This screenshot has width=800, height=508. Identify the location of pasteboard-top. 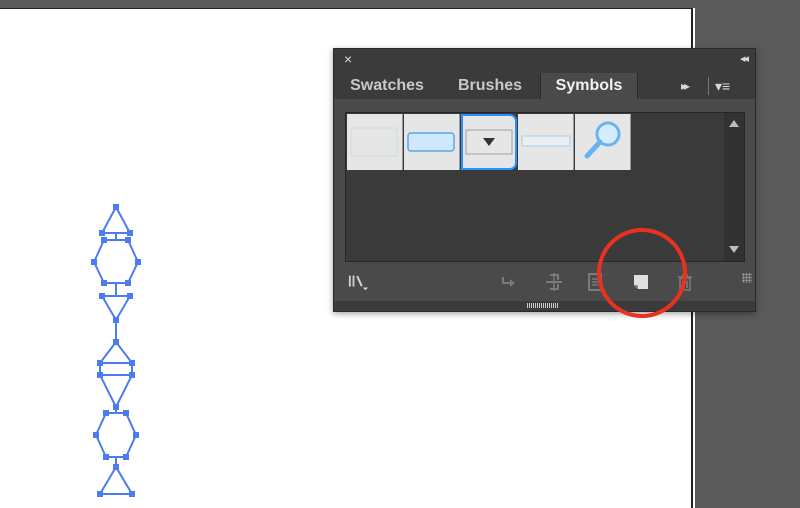
(400, 4).